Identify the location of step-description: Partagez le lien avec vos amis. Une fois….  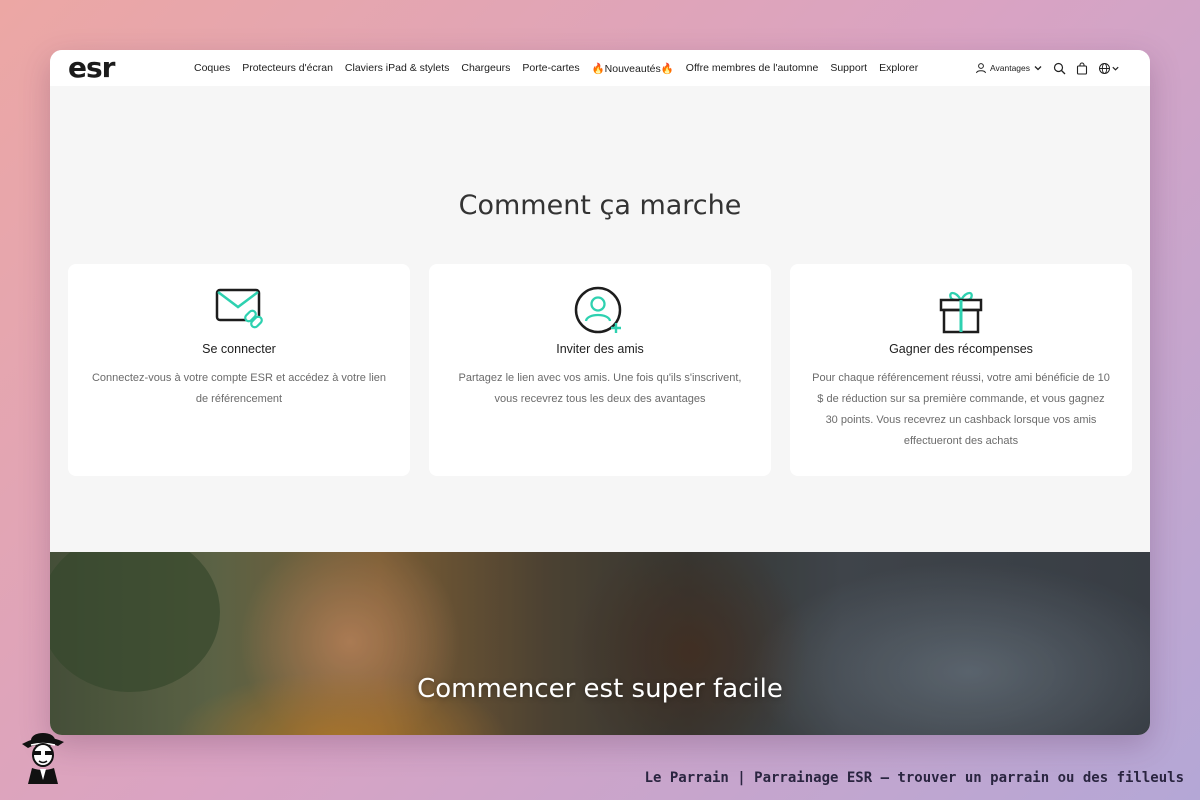
(600, 388).